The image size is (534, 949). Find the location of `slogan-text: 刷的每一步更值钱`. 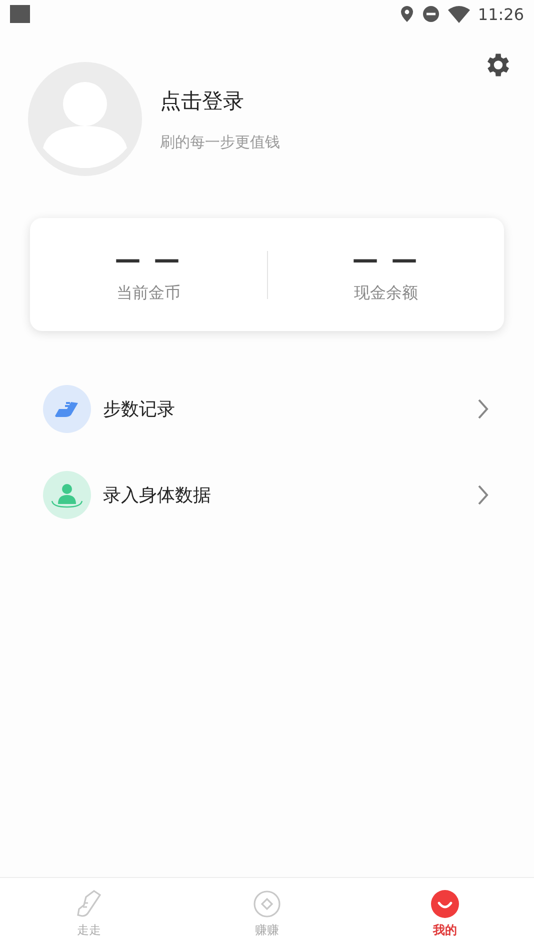

slogan-text: 刷的每一步更值钱 is located at coordinates (220, 142).